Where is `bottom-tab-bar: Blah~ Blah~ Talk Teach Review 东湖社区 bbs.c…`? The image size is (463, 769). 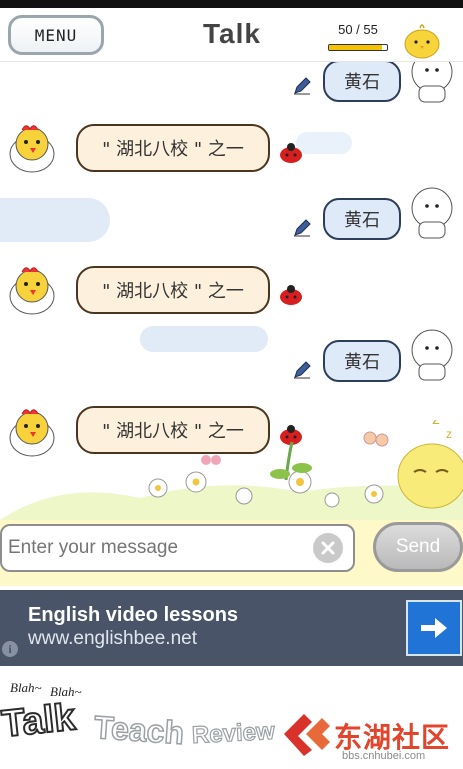 bottom-tab-bar: Blah~ Blah~ Talk Teach Review 东湖社区 bbs.c… is located at coordinates (231, 717).